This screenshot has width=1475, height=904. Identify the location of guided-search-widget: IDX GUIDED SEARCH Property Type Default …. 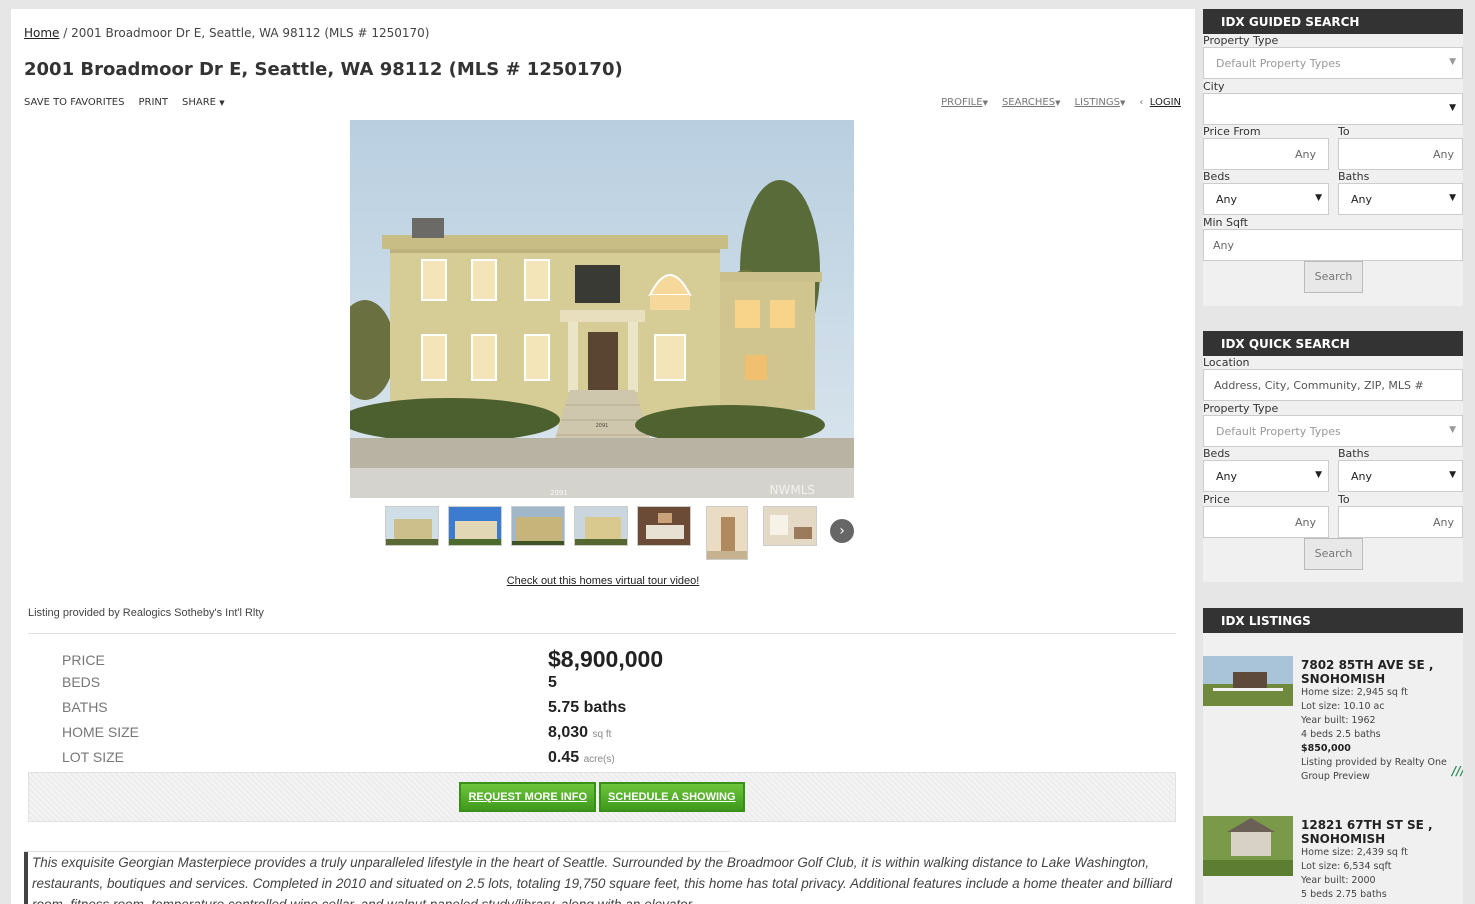
(1333, 157).